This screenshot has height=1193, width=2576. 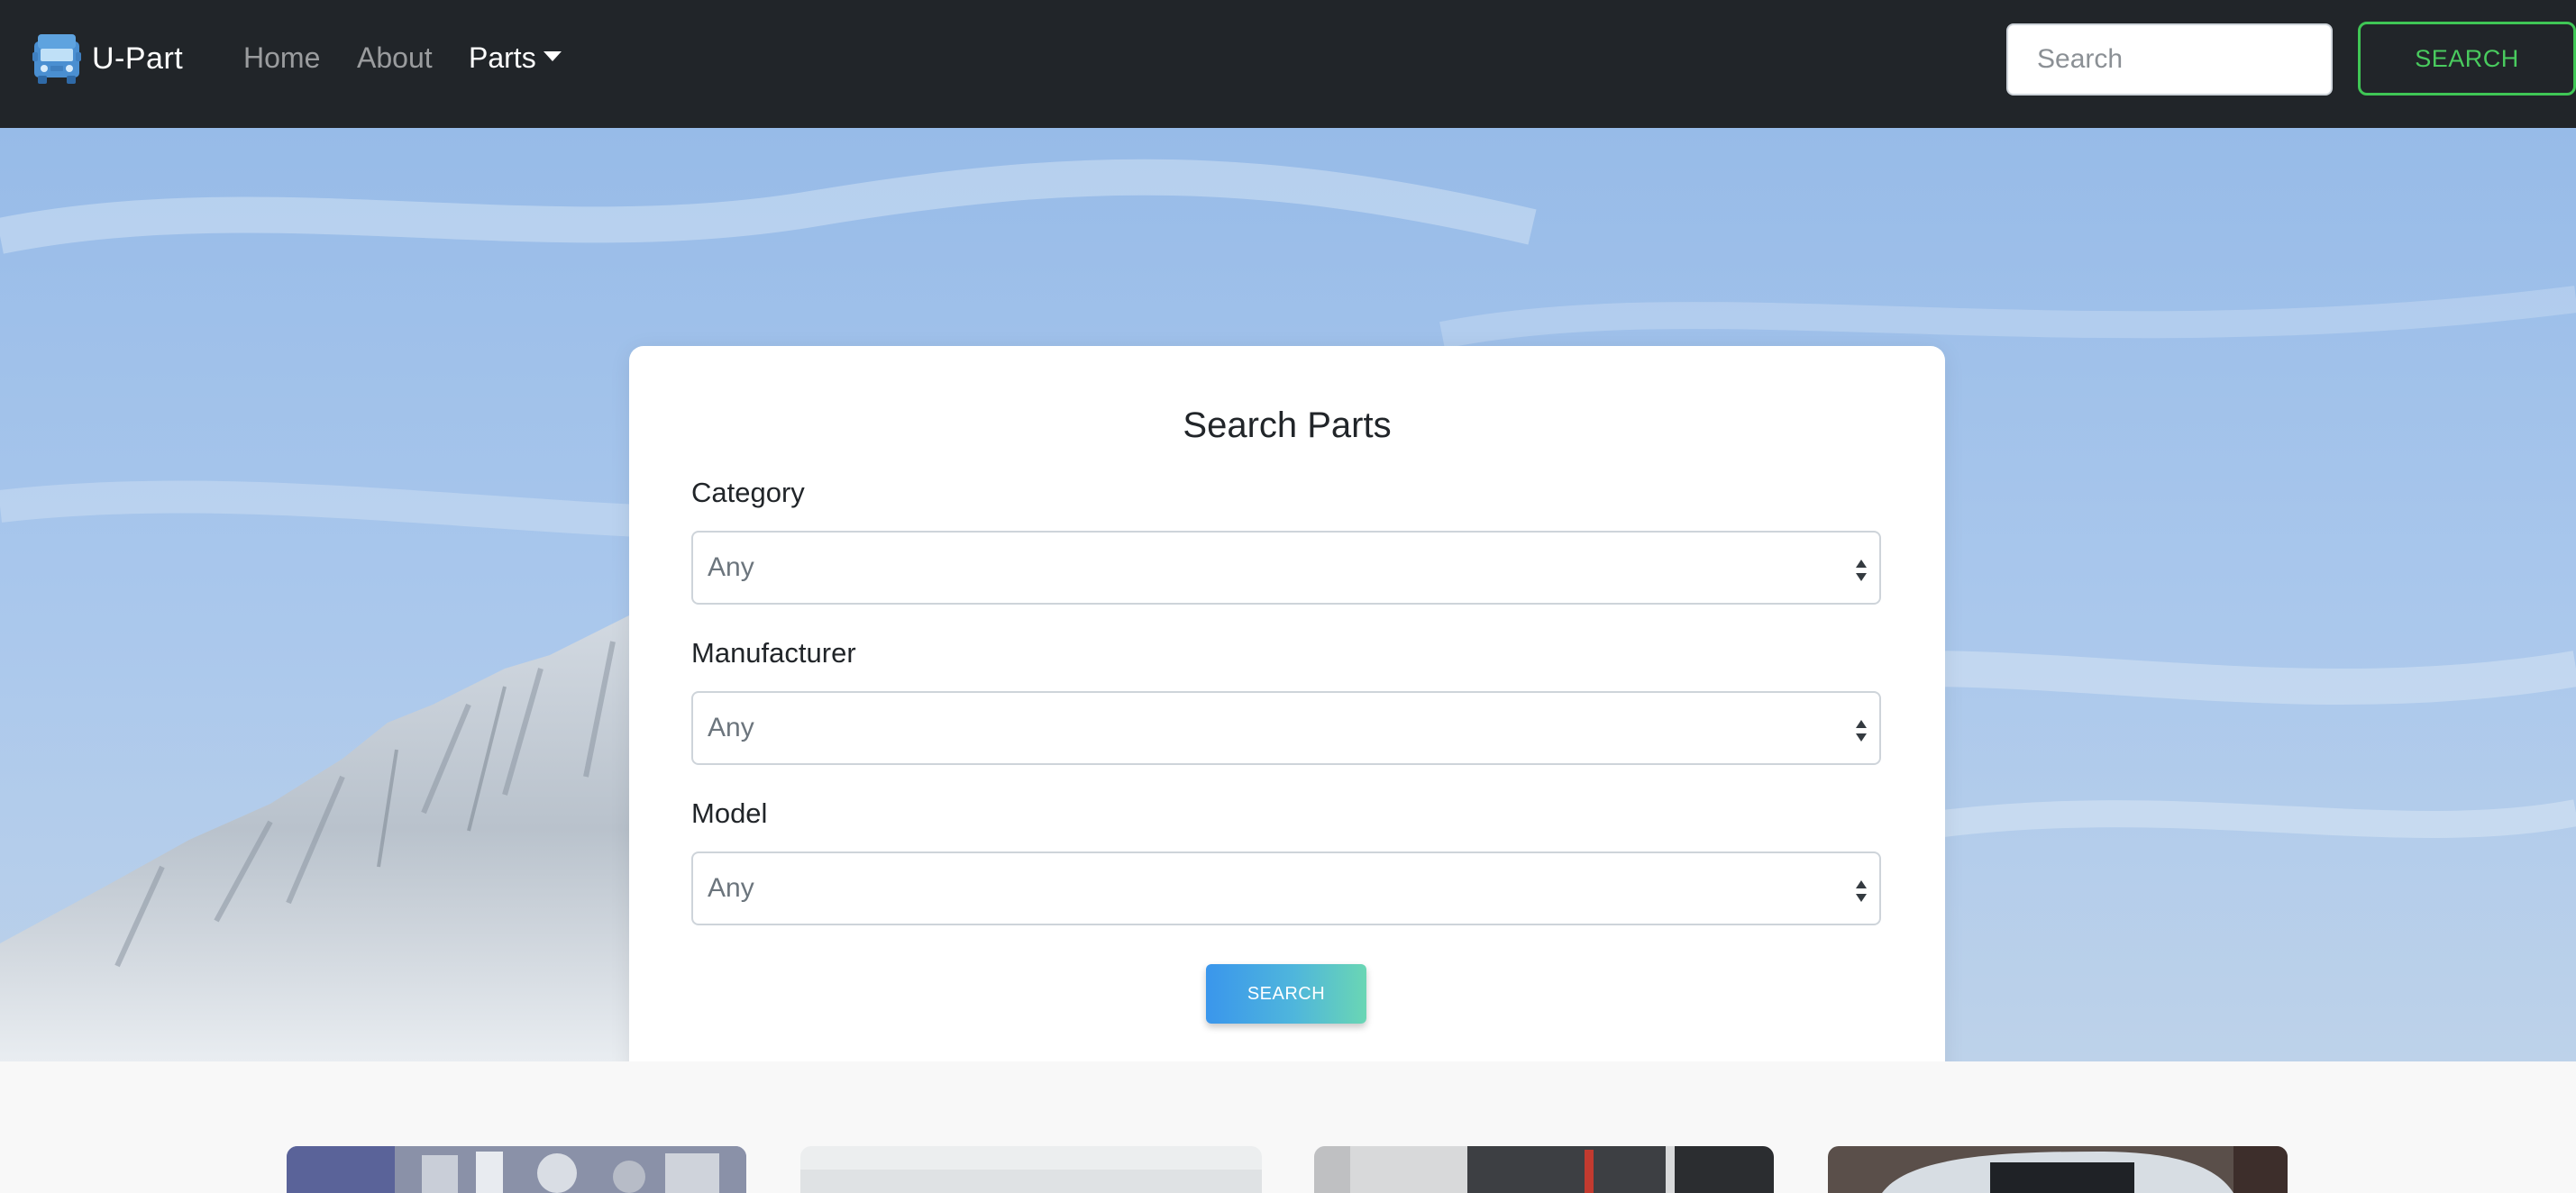 What do you see at coordinates (731, 888) in the screenshot?
I see `model-select-value: Any` at bounding box center [731, 888].